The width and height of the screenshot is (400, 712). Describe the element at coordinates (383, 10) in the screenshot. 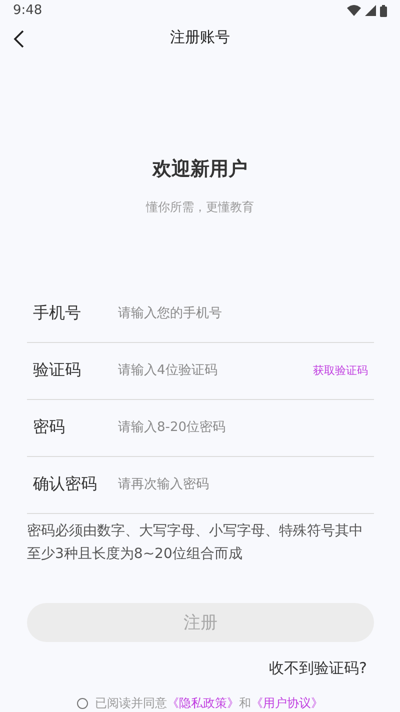

I see `battery-icon` at that location.